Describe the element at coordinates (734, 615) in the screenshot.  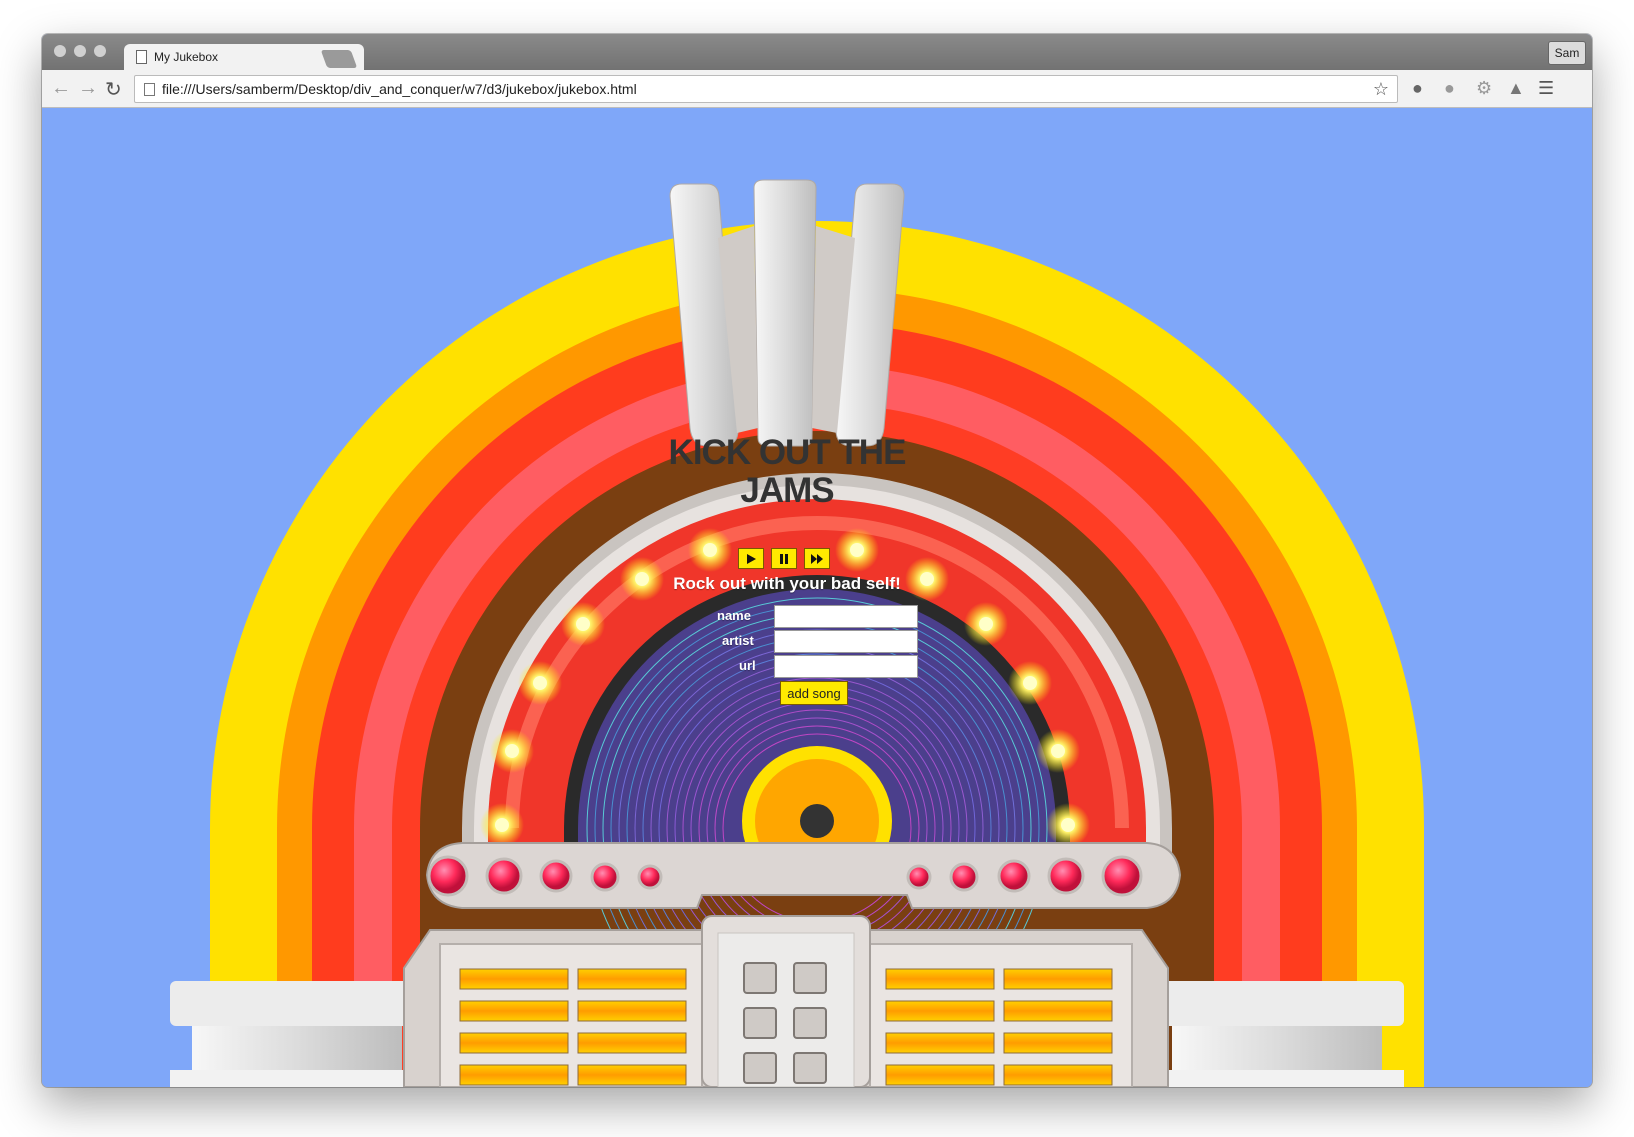
I see `name-label: name` at that location.